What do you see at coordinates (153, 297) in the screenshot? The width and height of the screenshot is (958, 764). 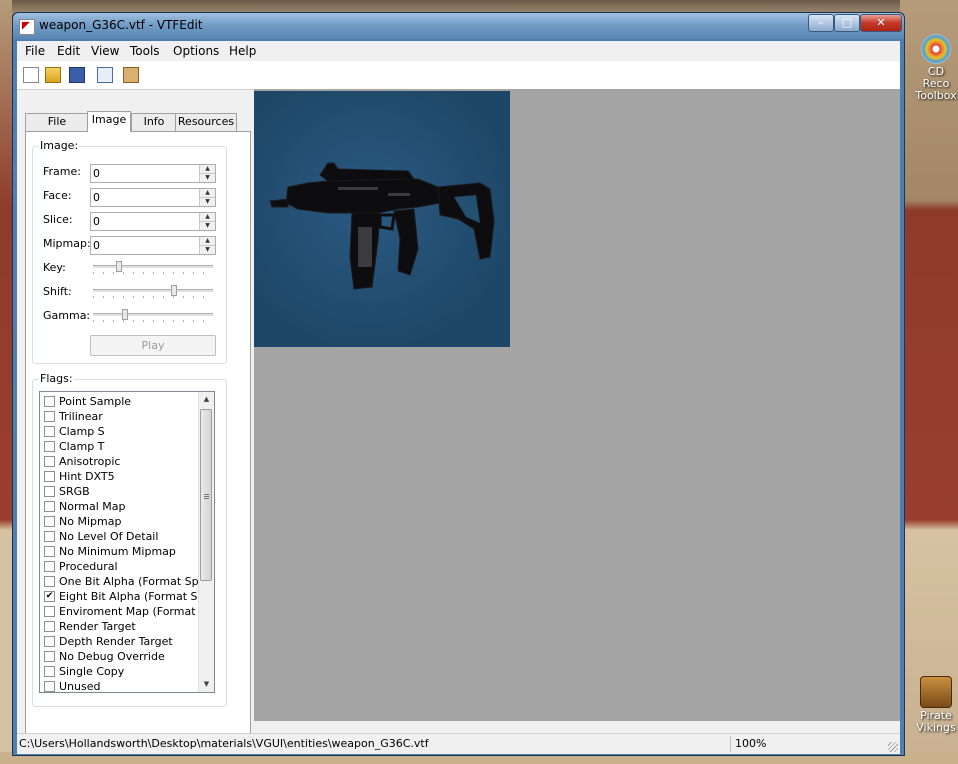 I see `slider-ticks` at bounding box center [153, 297].